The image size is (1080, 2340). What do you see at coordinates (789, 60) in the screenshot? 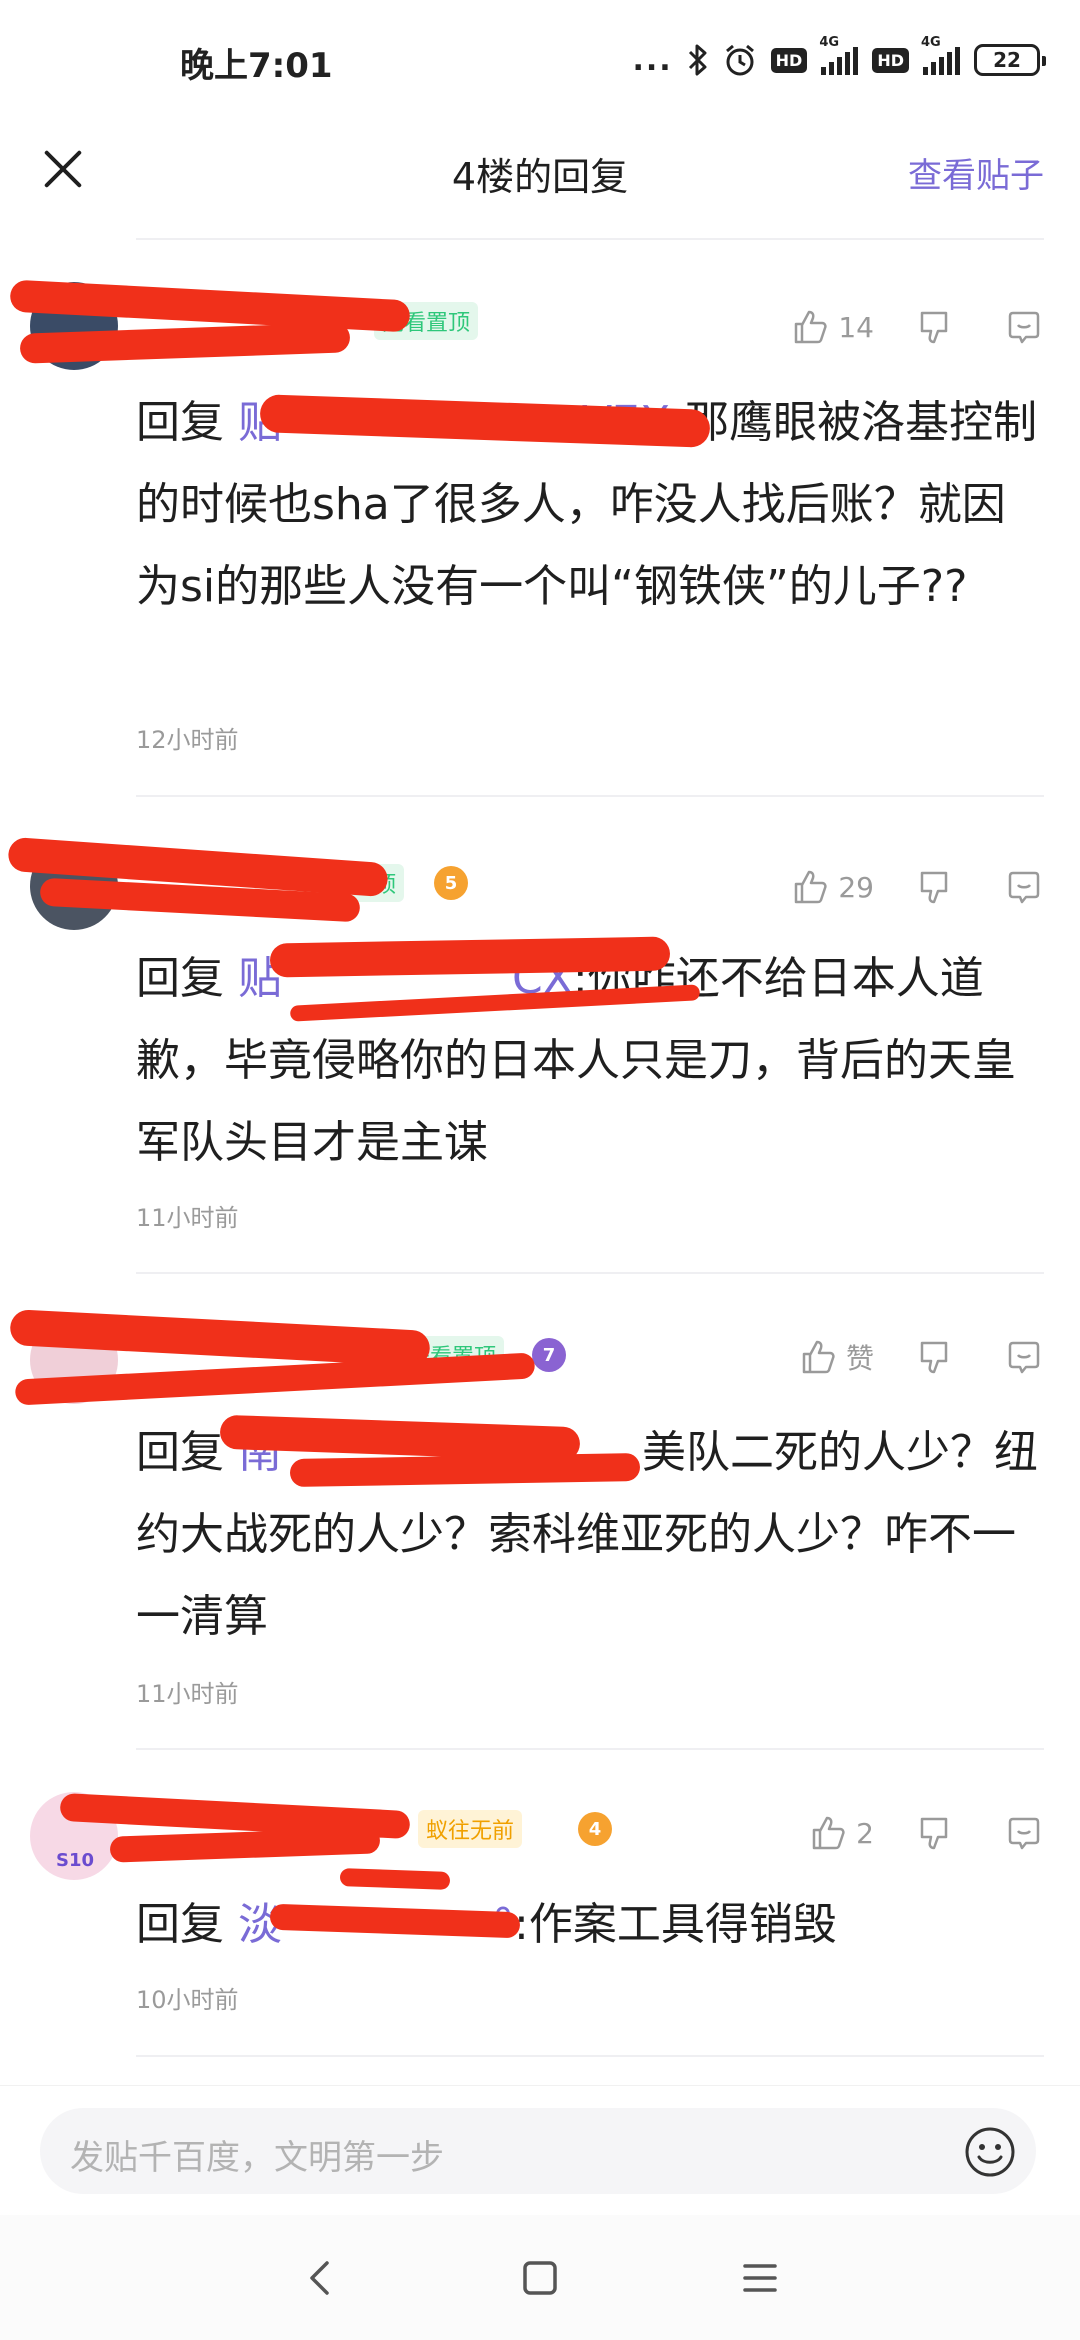
I see `hd-icon: HD` at bounding box center [789, 60].